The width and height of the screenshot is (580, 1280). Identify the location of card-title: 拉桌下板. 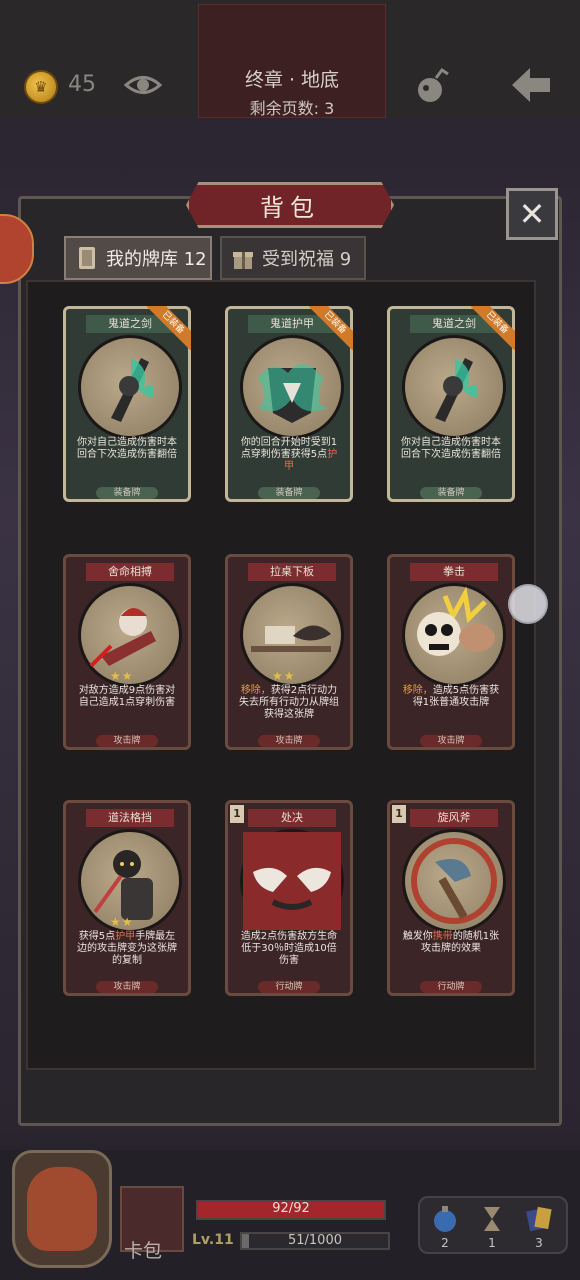
(292, 572).